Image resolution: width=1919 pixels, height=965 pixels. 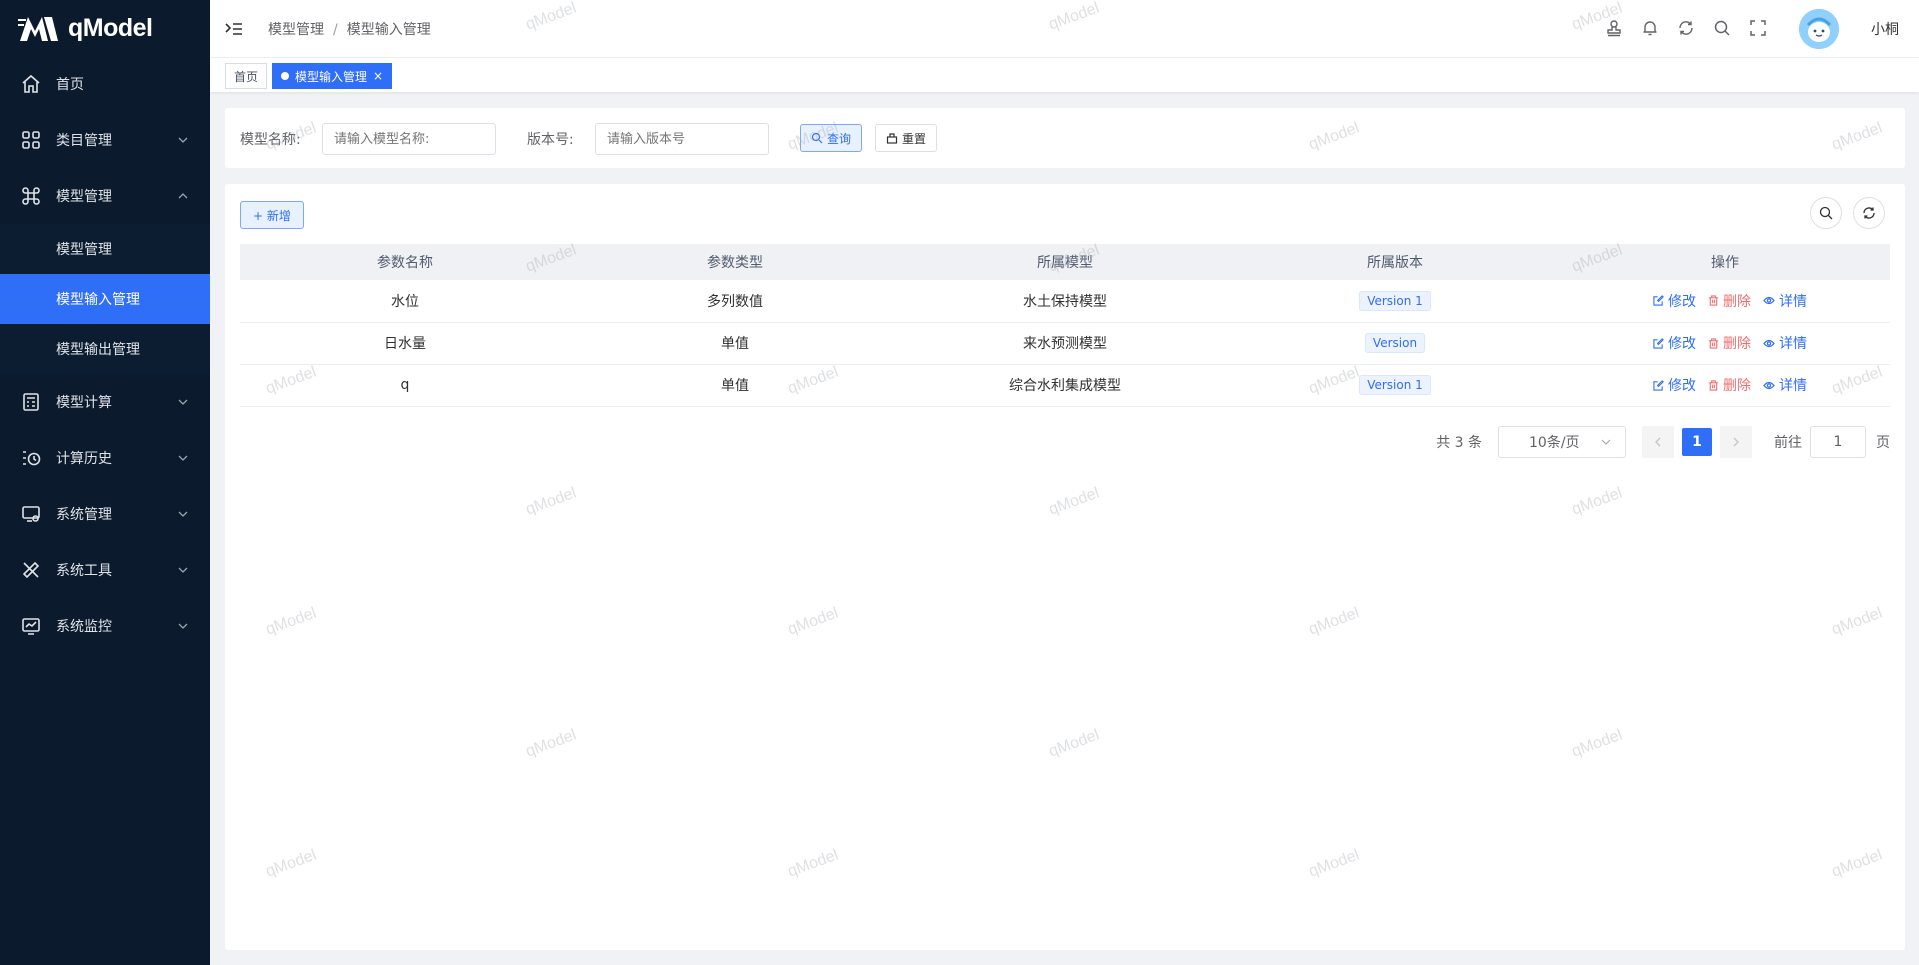 I want to click on total-count: 共 3 条, so click(x=1459, y=443).